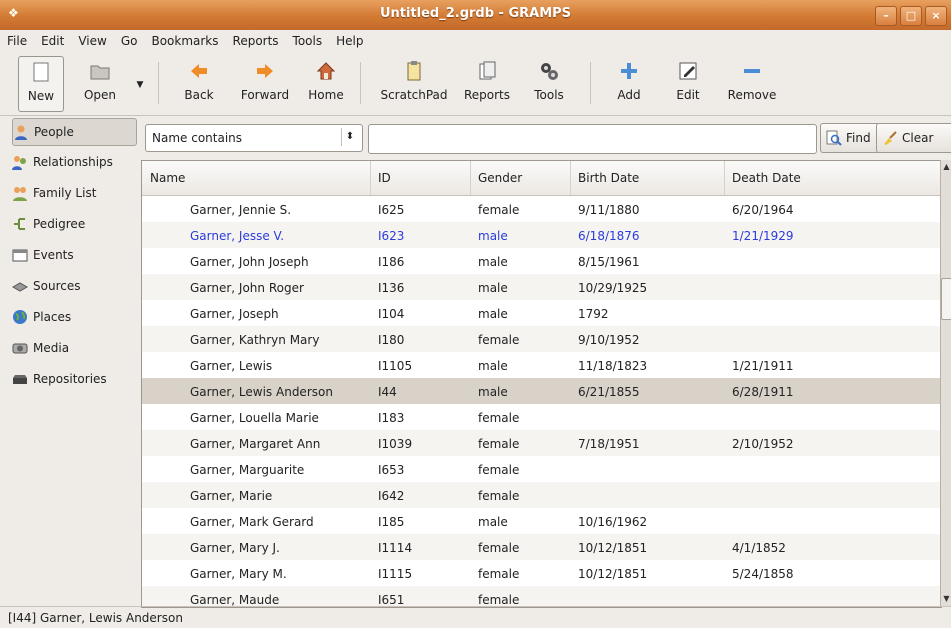 The height and width of the screenshot is (628, 951). I want to click on scratchpad-button: ScratchPad, so click(414, 83).